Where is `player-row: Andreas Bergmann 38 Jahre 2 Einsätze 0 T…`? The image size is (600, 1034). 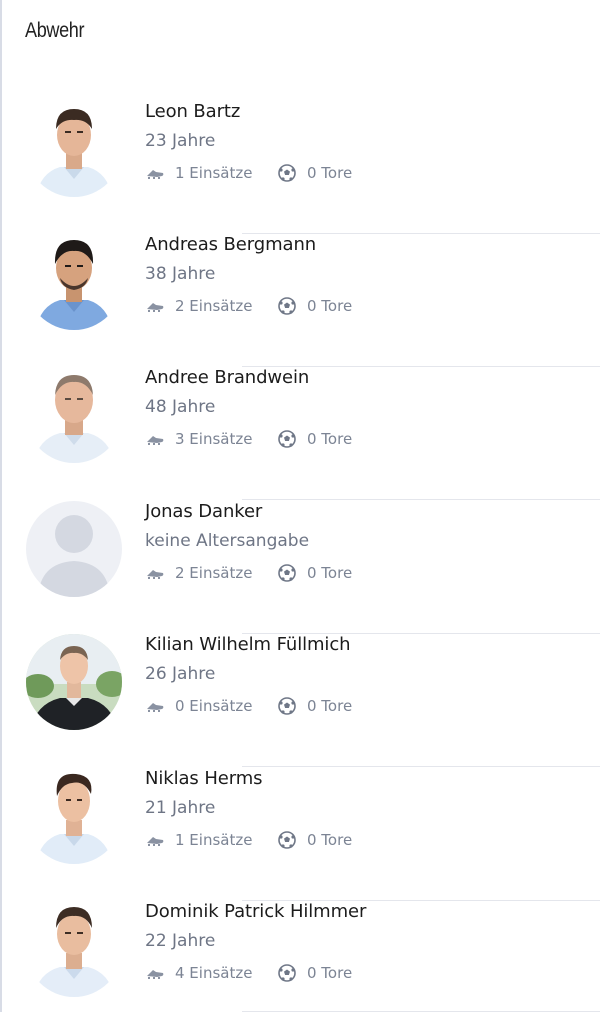
player-row: Andreas Bergmann 38 Jahre 2 Einsätze 0 T… is located at coordinates (300, 300).